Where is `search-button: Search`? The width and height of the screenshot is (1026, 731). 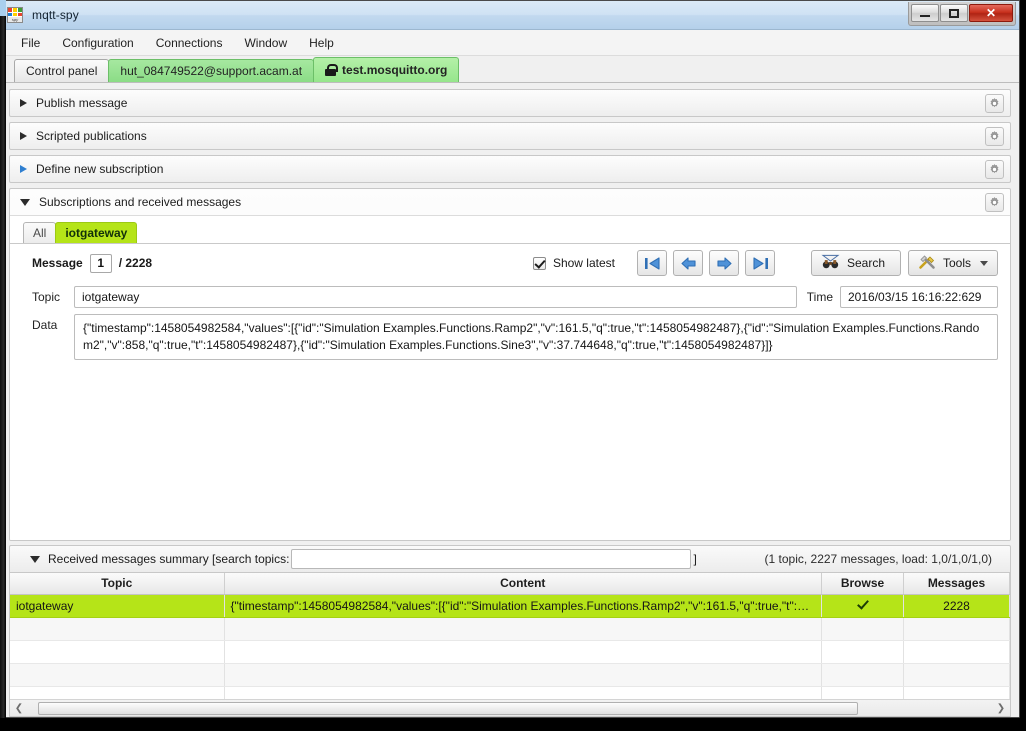
search-button: Search is located at coordinates (856, 263).